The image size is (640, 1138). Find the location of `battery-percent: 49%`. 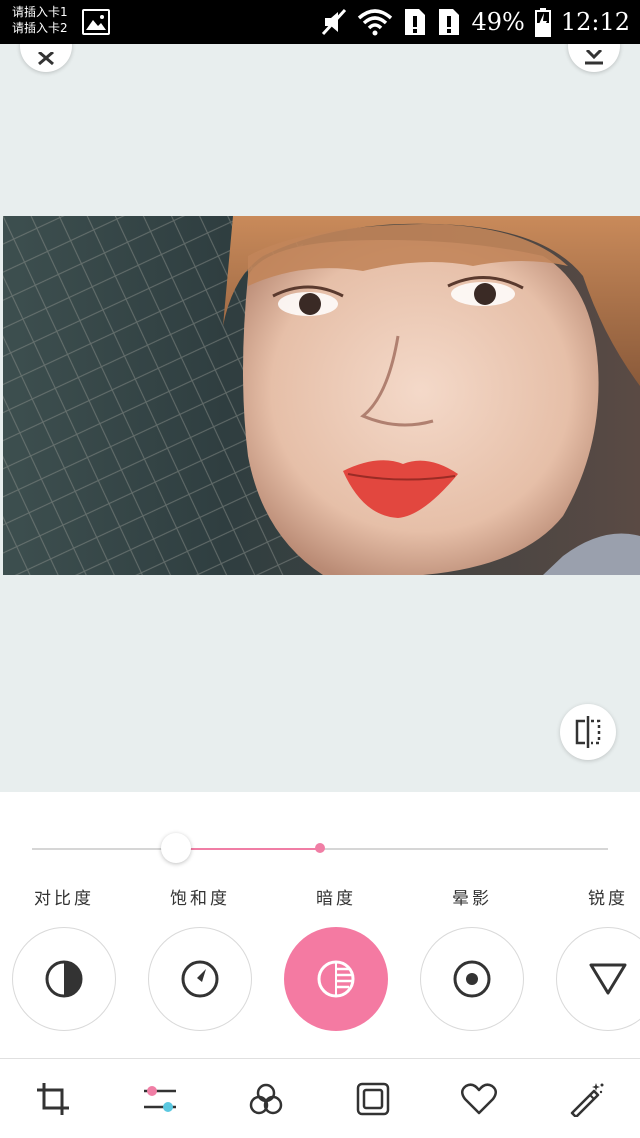

battery-percent: 49% is located at coordinates (498, 22).